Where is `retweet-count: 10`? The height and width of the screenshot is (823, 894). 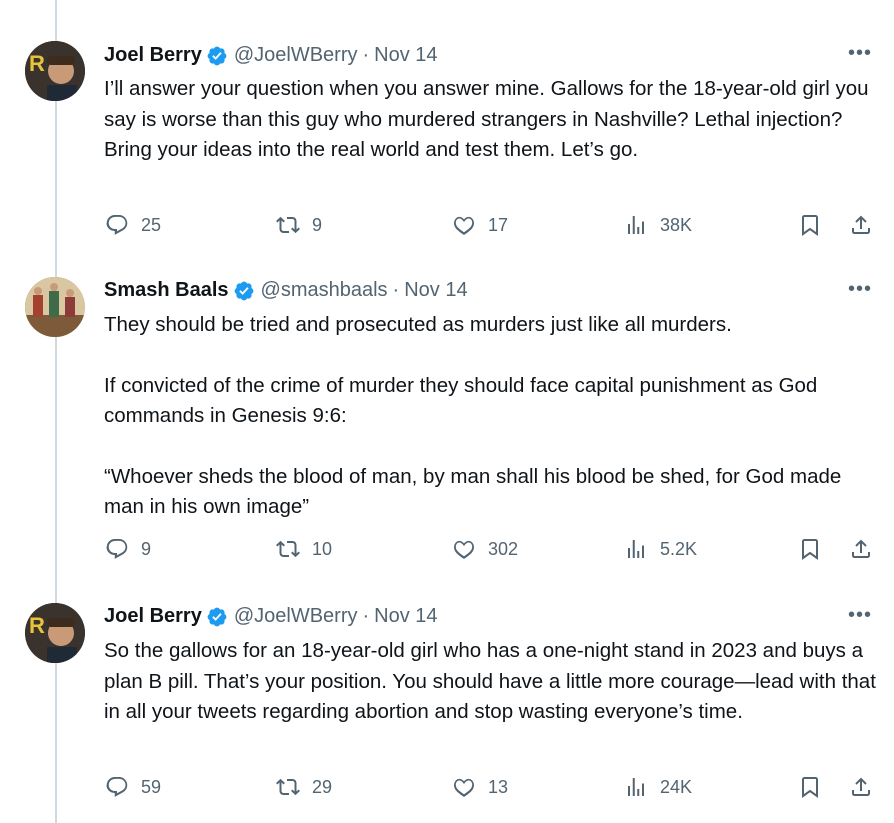 retweet-count: 10 is located at coordinates (322, 548).